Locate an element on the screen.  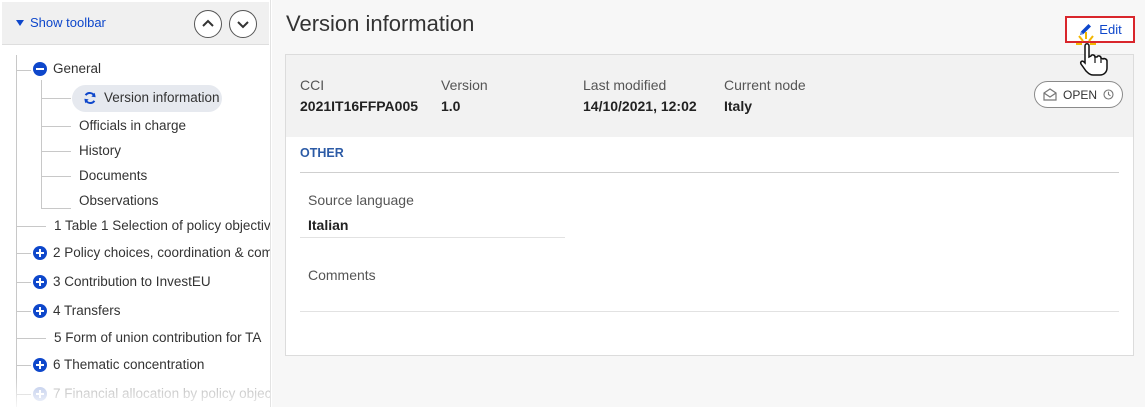
version-field: Version 1.0 is located at coordinates (464, 95).